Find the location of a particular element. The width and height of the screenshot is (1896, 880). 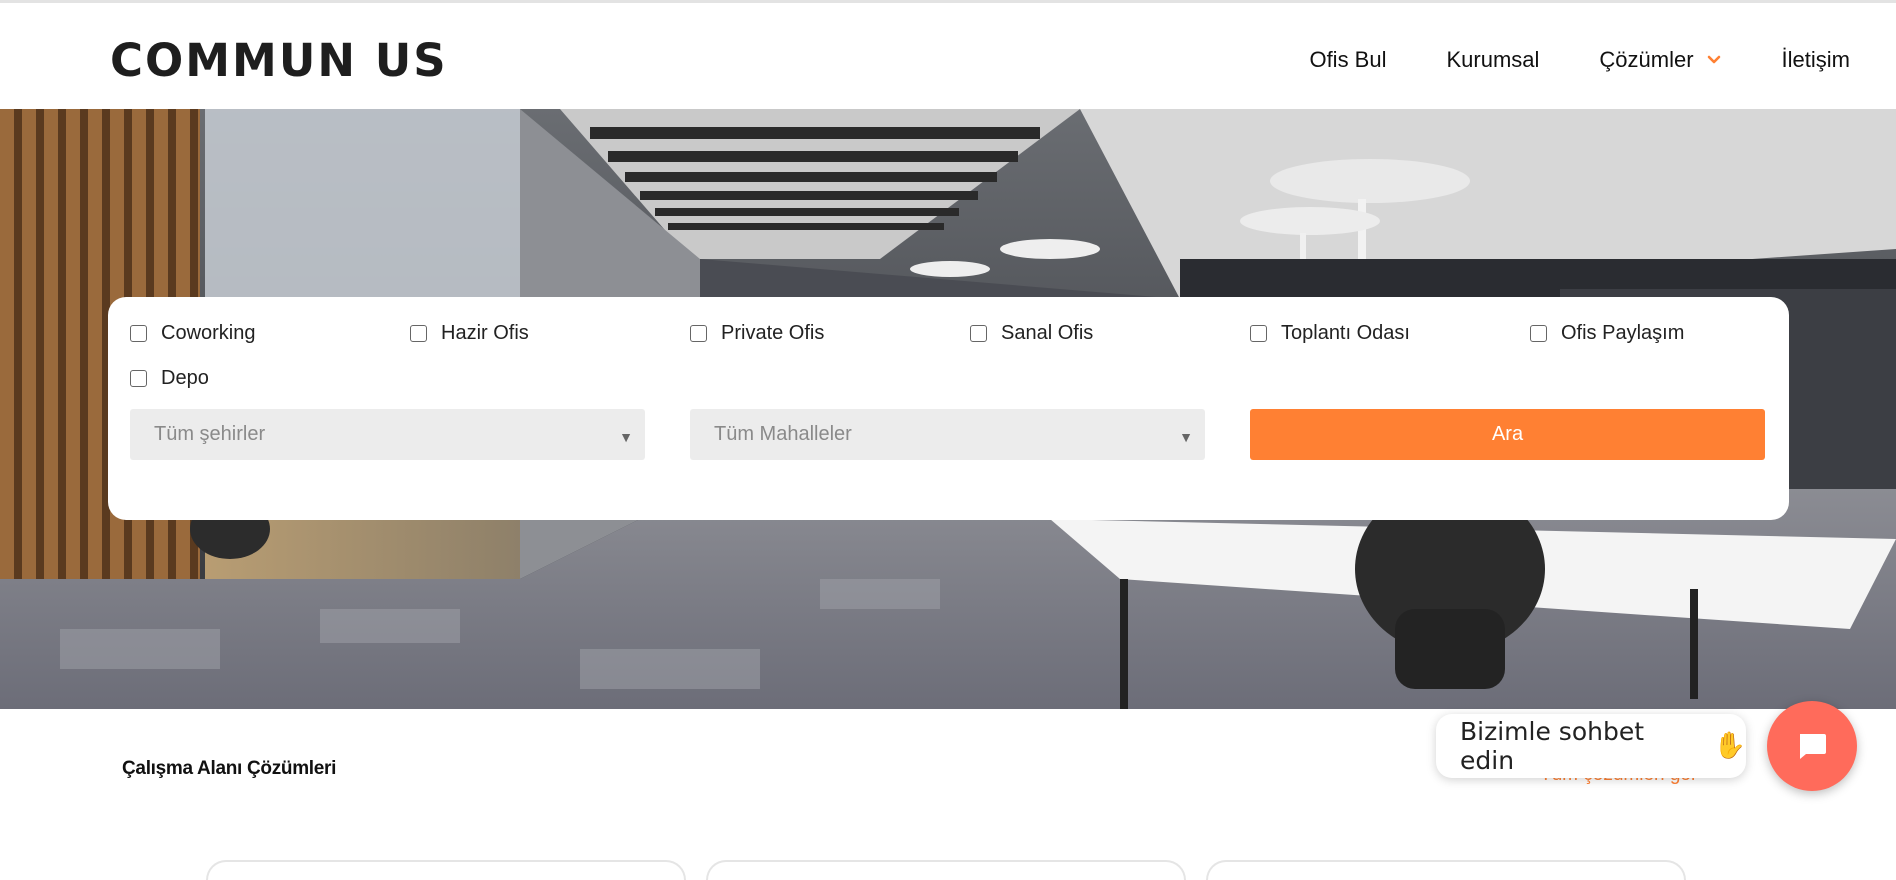

checkbox-hazir-ofis: Hazir Ofis is located at coordinates (469, 333).